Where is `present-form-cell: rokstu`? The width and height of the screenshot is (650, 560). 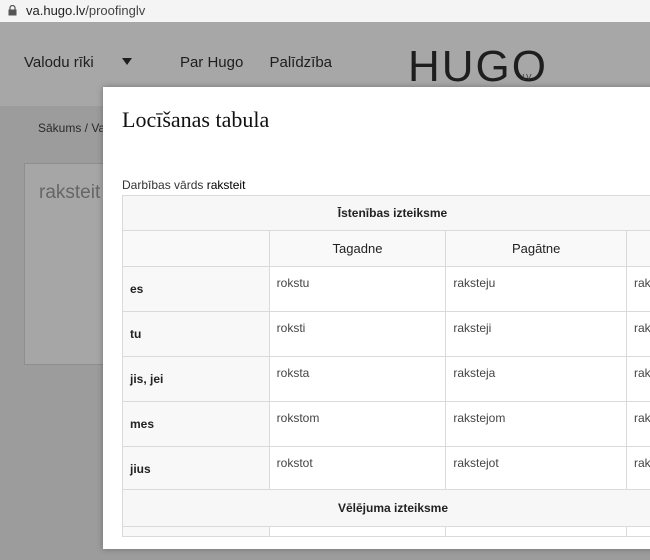
present-form-cell: rokstu is located at coordinates (357, 289).